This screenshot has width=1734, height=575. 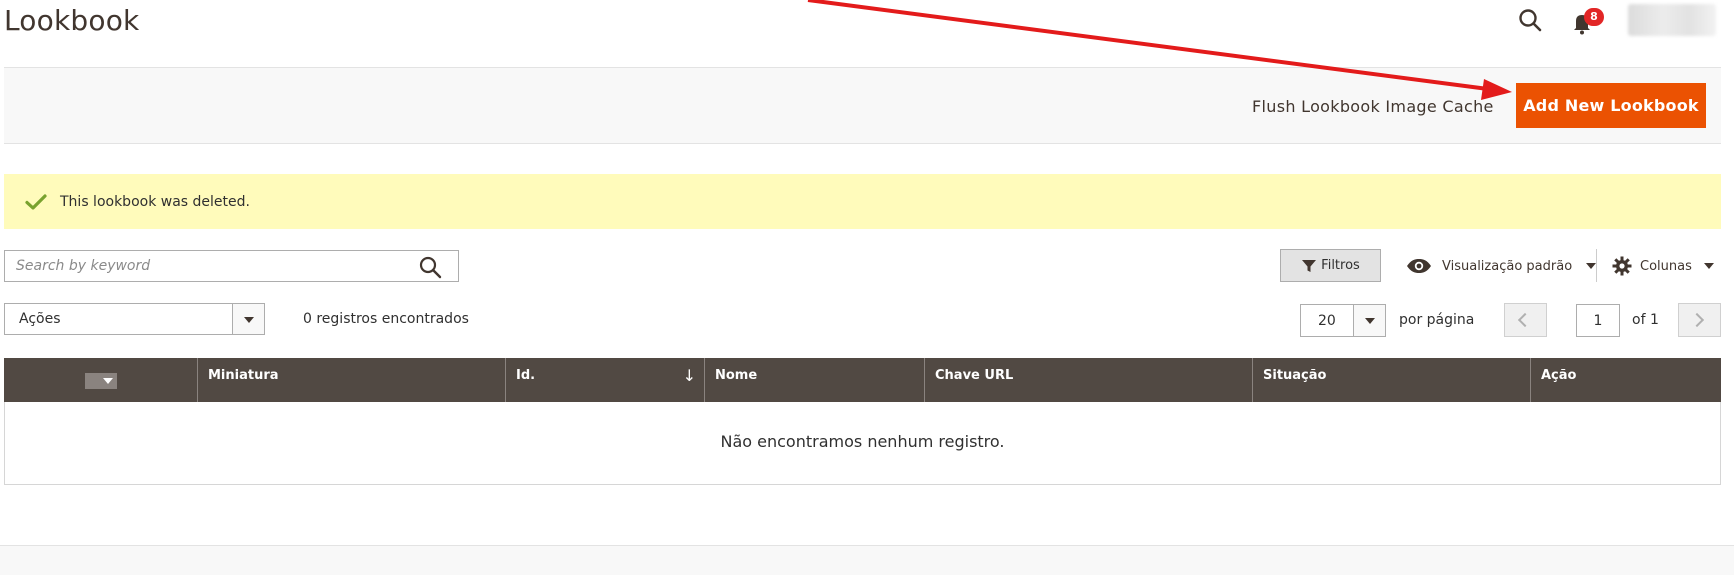 I want to click on column-header-id-label: Id., so click(x=526, y=375).